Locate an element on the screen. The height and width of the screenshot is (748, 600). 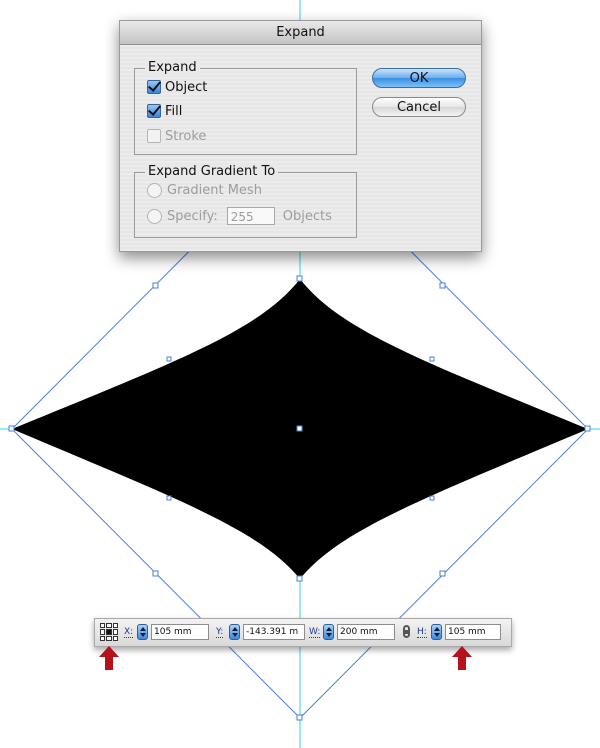
dialog-title: Expand is located at coordinates (300, 33).